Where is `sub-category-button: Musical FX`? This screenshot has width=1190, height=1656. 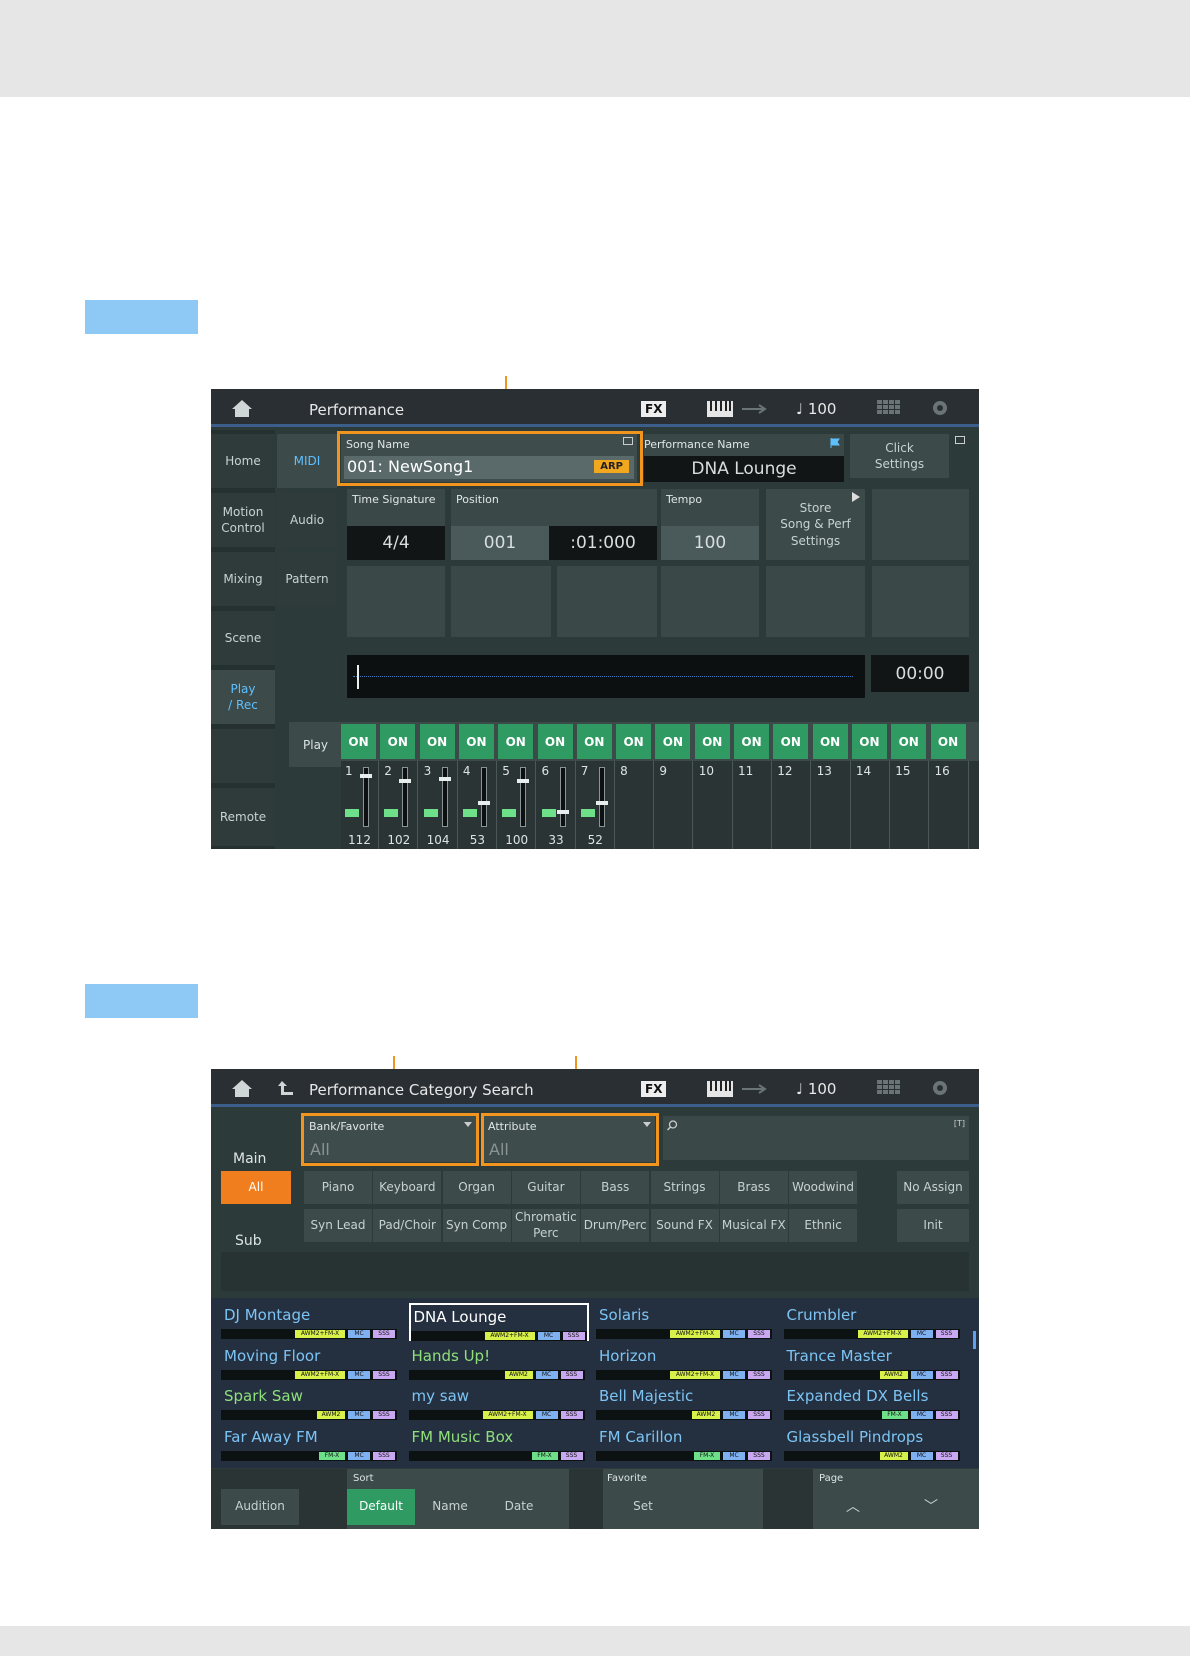 sub-category-button: Musical FX is located at coordinates (753, 1225).